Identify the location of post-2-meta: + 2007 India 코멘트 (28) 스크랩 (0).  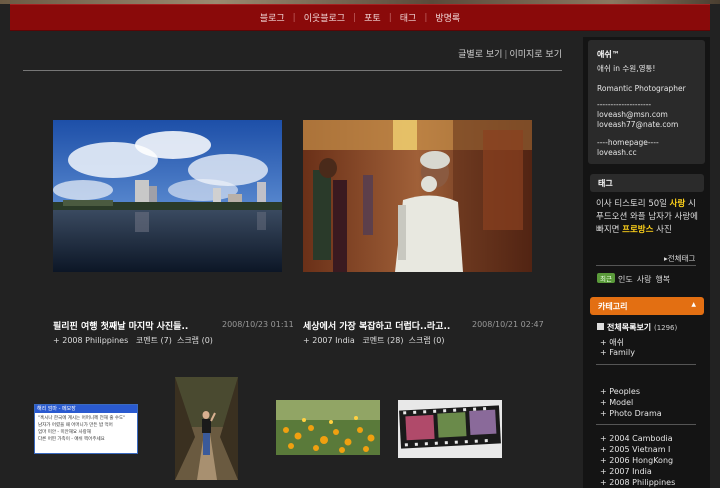
(374, 340).